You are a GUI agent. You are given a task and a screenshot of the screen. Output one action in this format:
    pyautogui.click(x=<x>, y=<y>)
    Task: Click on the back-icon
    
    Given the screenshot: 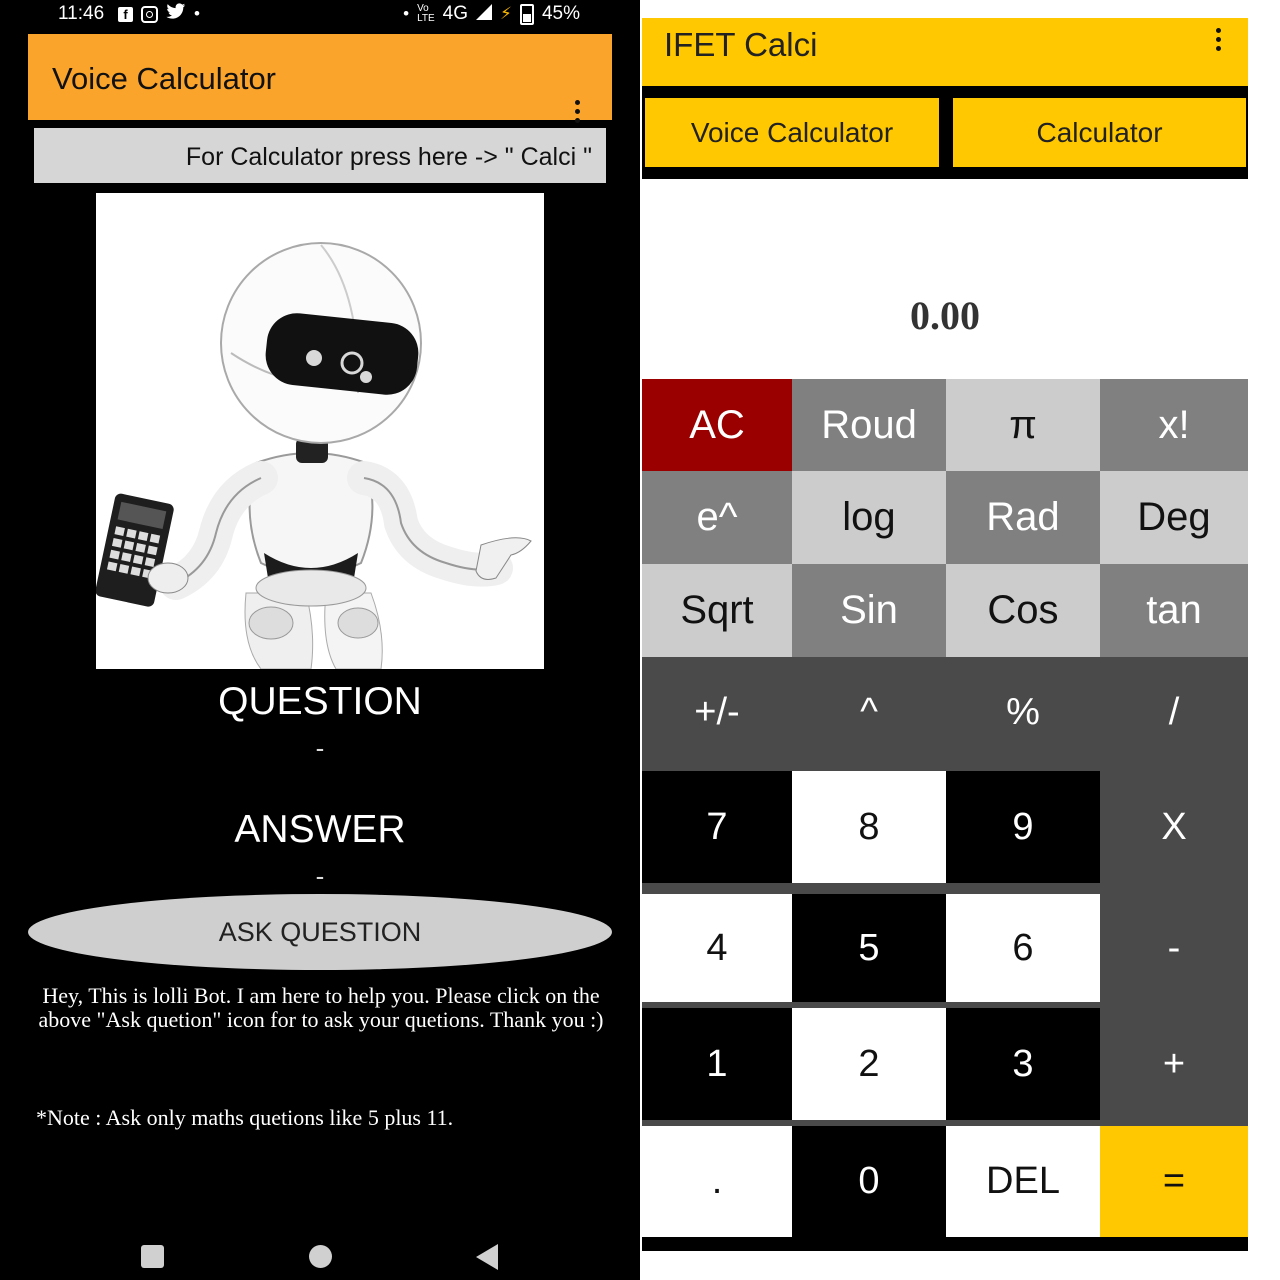 What is the action you would take?
    pyautogui.click(x=487, y=1257)
    